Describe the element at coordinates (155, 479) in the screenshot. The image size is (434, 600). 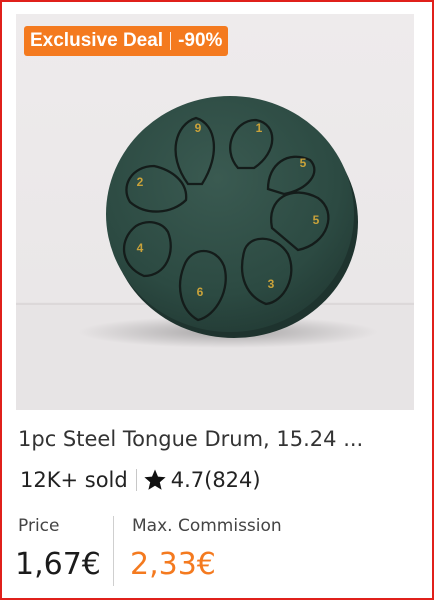
I see `star-icon` at that location.